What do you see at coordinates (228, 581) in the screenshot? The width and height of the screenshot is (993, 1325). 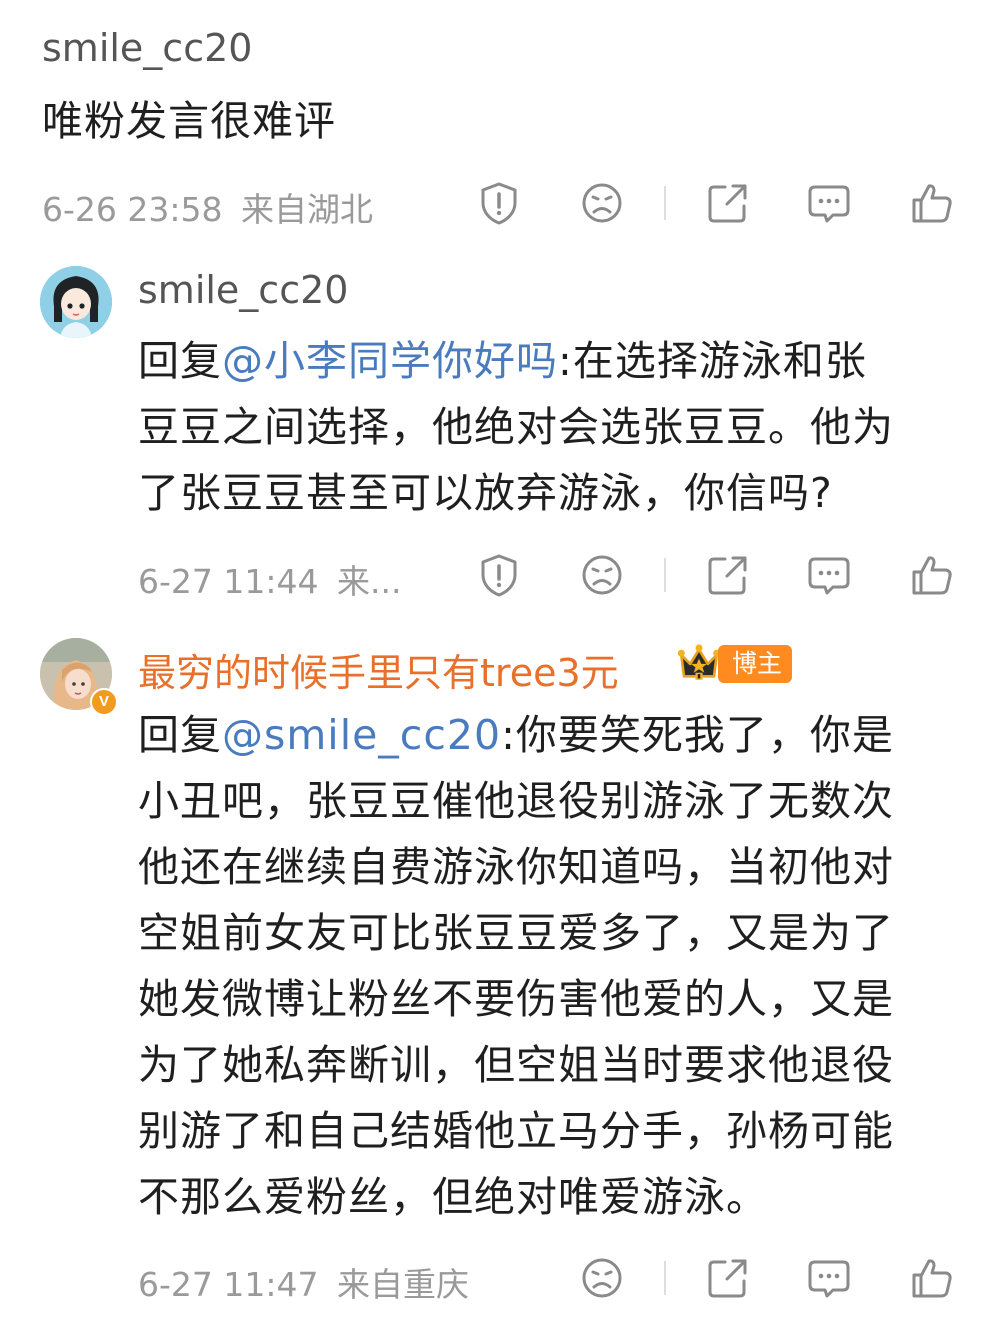 I see `comment-2-timestamp: 6-27 11:44` at bounding box center [228, 581].